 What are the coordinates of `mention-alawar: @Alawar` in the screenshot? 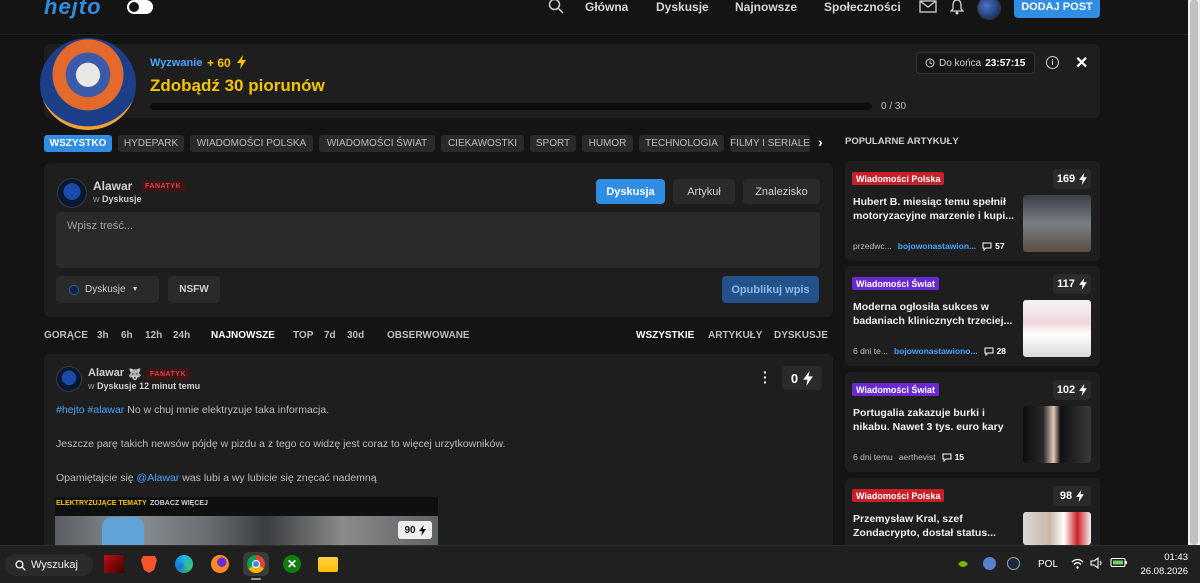 It's located at (158, 478).